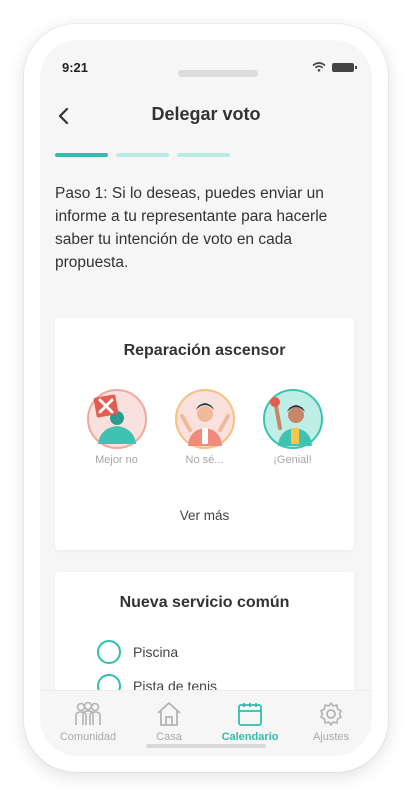 The height and width of the screenshot is (807, 418). Describe the element at coordinates (292, 460) in the screenshot. I see `vote-option-label: ¡Genial!` at that location.